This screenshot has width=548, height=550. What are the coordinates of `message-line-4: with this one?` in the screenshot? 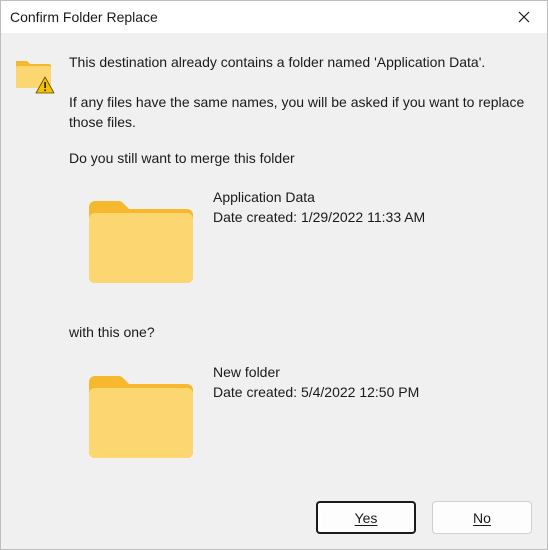 It's located at (112, 332).